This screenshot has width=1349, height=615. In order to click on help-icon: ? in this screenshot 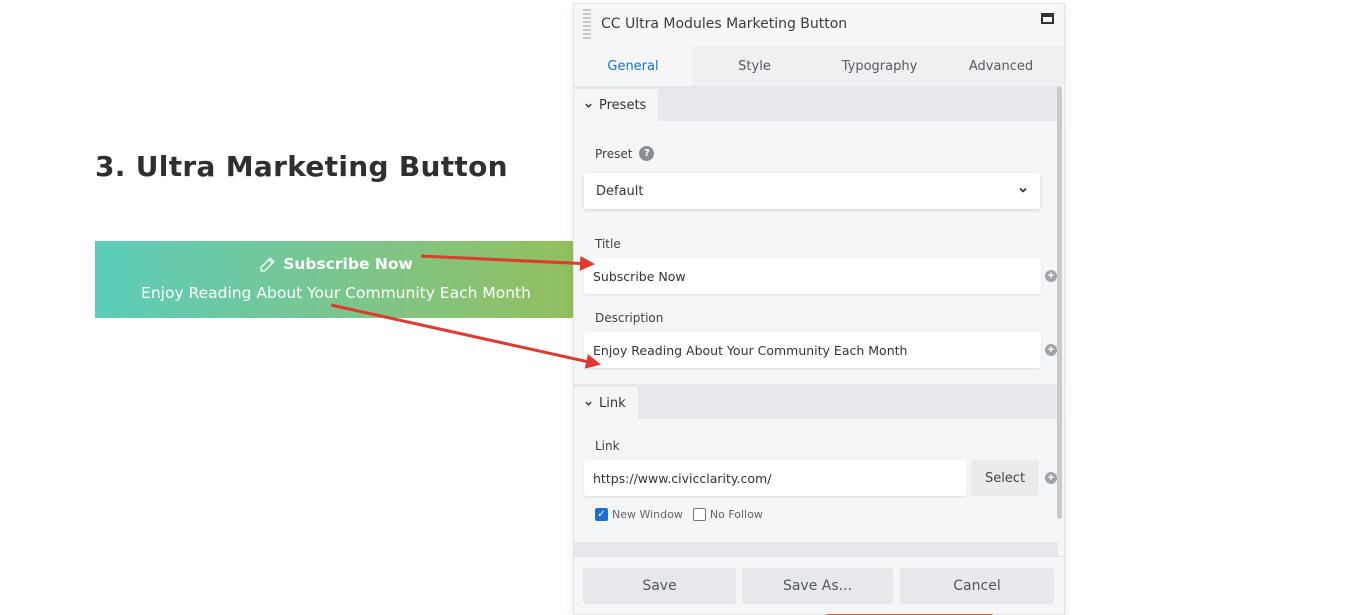, I will do `click(647, 153)`.